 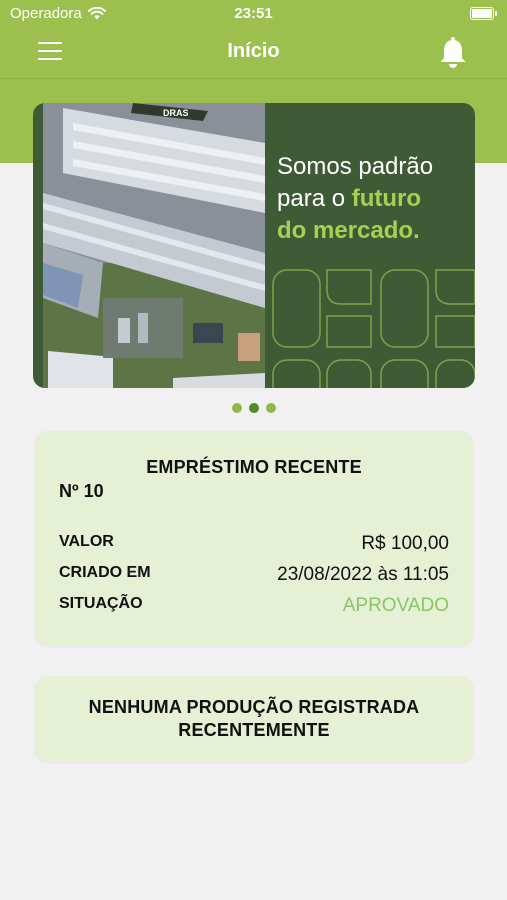 I want to click on banner-headline: Somos padrão para o futuro do mercado., so click(x=372, y=199).